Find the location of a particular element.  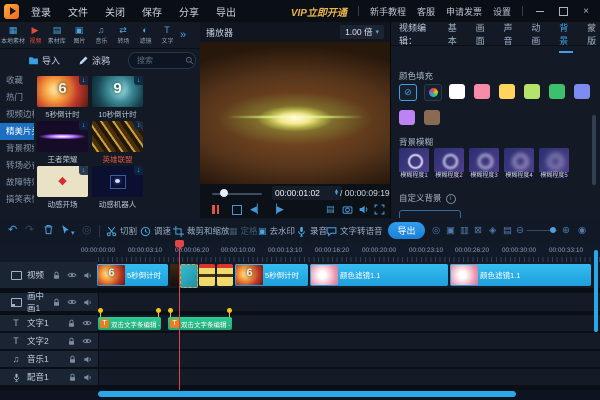

playhead-line is located at coordinates (179, 315).